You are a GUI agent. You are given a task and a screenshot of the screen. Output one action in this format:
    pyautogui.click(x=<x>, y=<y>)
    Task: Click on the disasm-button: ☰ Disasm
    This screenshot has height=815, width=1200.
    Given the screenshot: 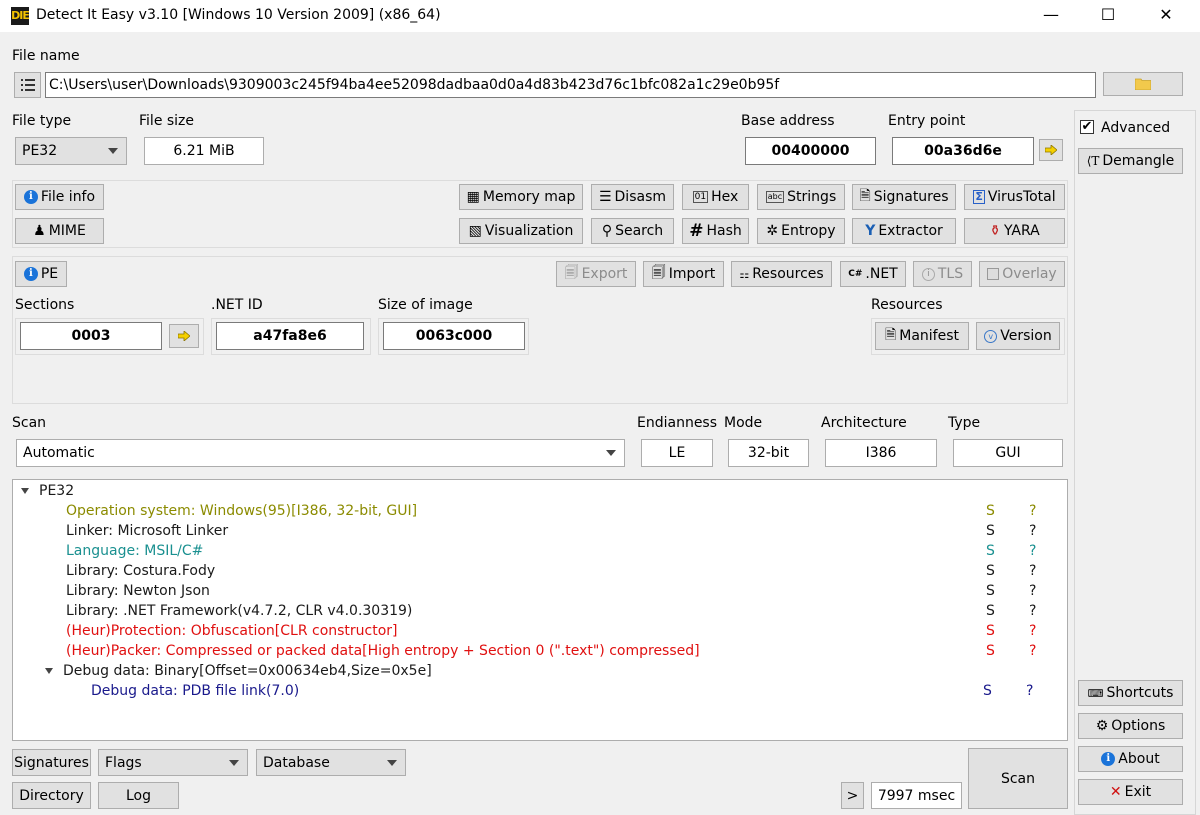 What is the action you would take?
    pyautogui.click(x=632, y=197)
    